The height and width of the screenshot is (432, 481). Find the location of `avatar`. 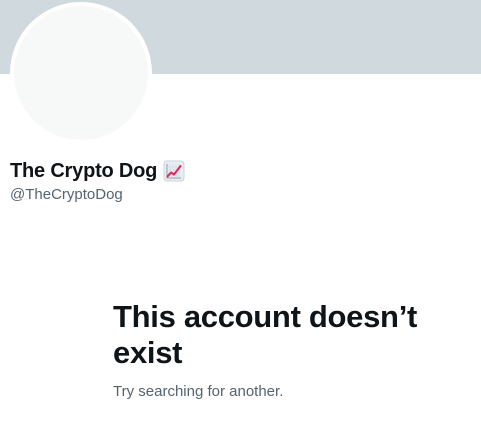

avatar is located at coordinates (81, 73).